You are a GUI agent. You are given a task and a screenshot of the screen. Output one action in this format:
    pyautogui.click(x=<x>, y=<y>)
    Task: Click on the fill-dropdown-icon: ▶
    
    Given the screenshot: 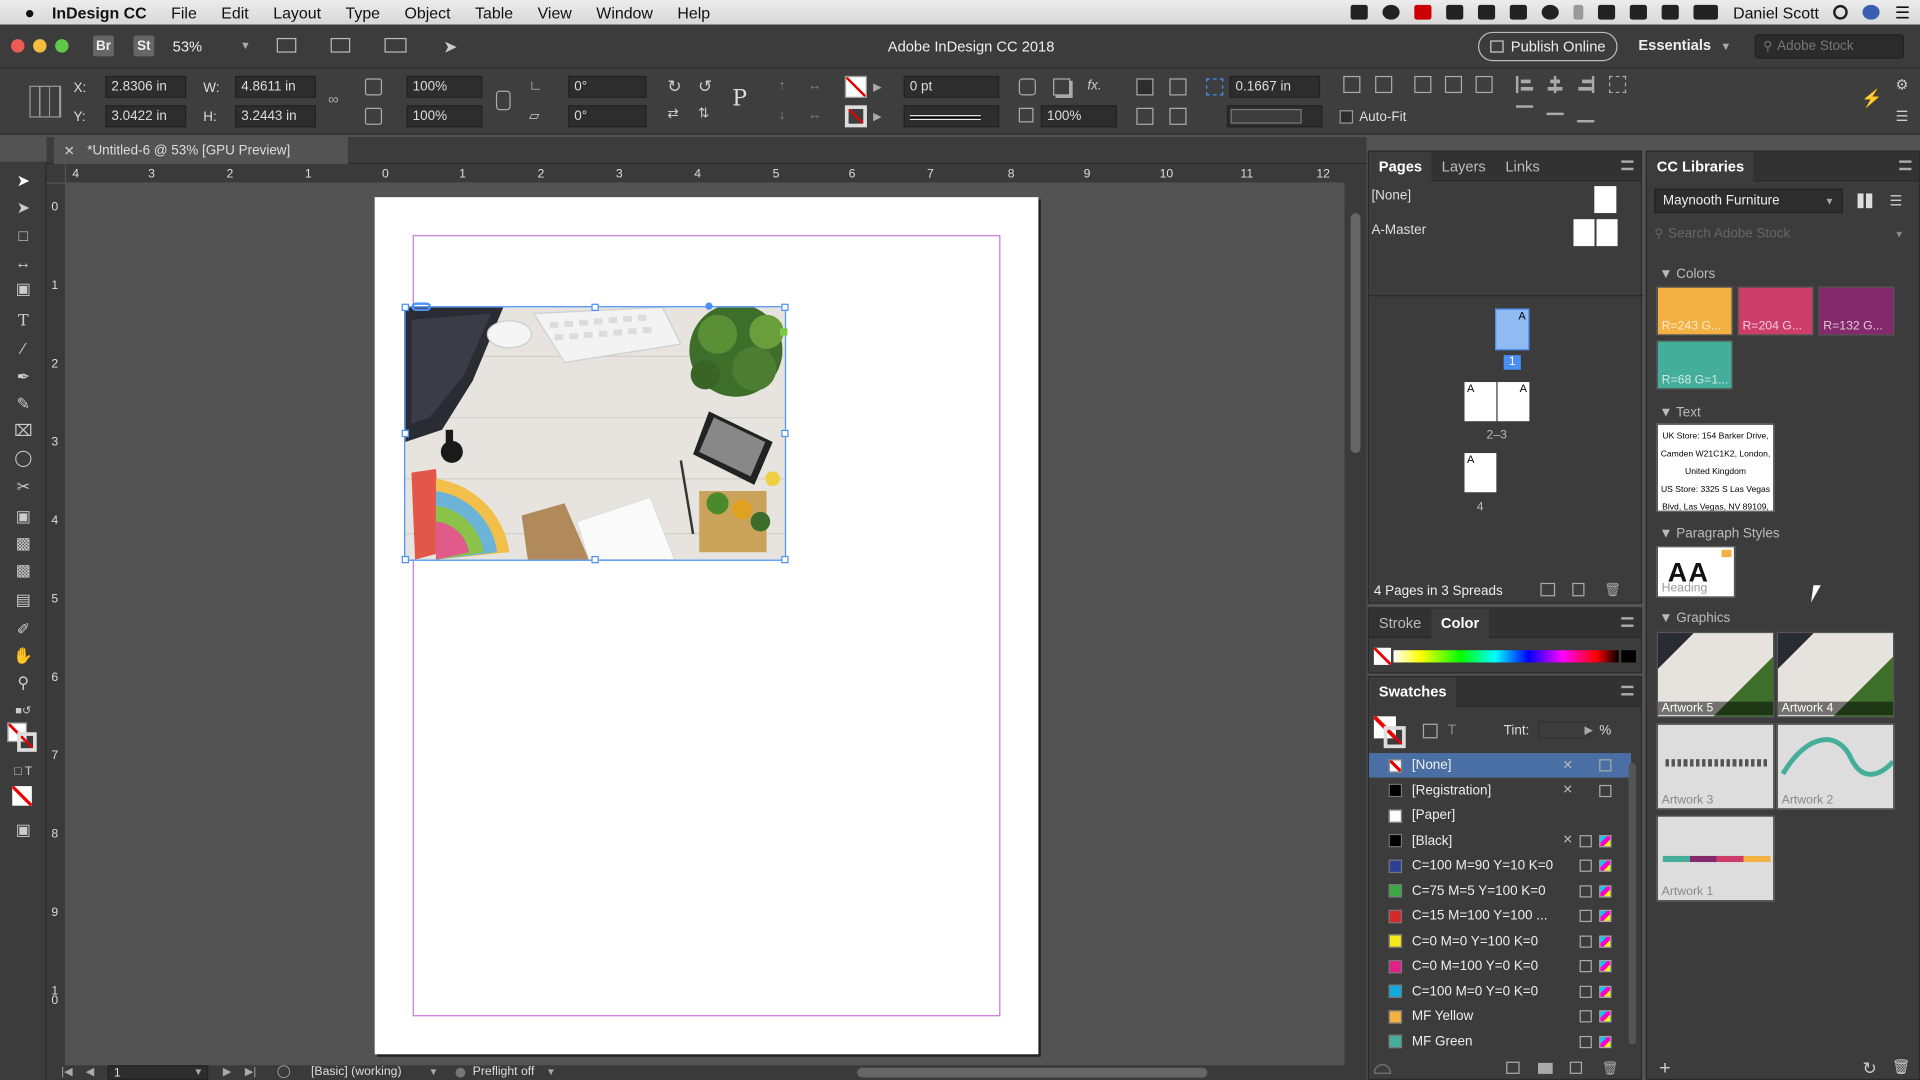 What is the action you would take?
    pyautogui.click(x=877, y=87)
    